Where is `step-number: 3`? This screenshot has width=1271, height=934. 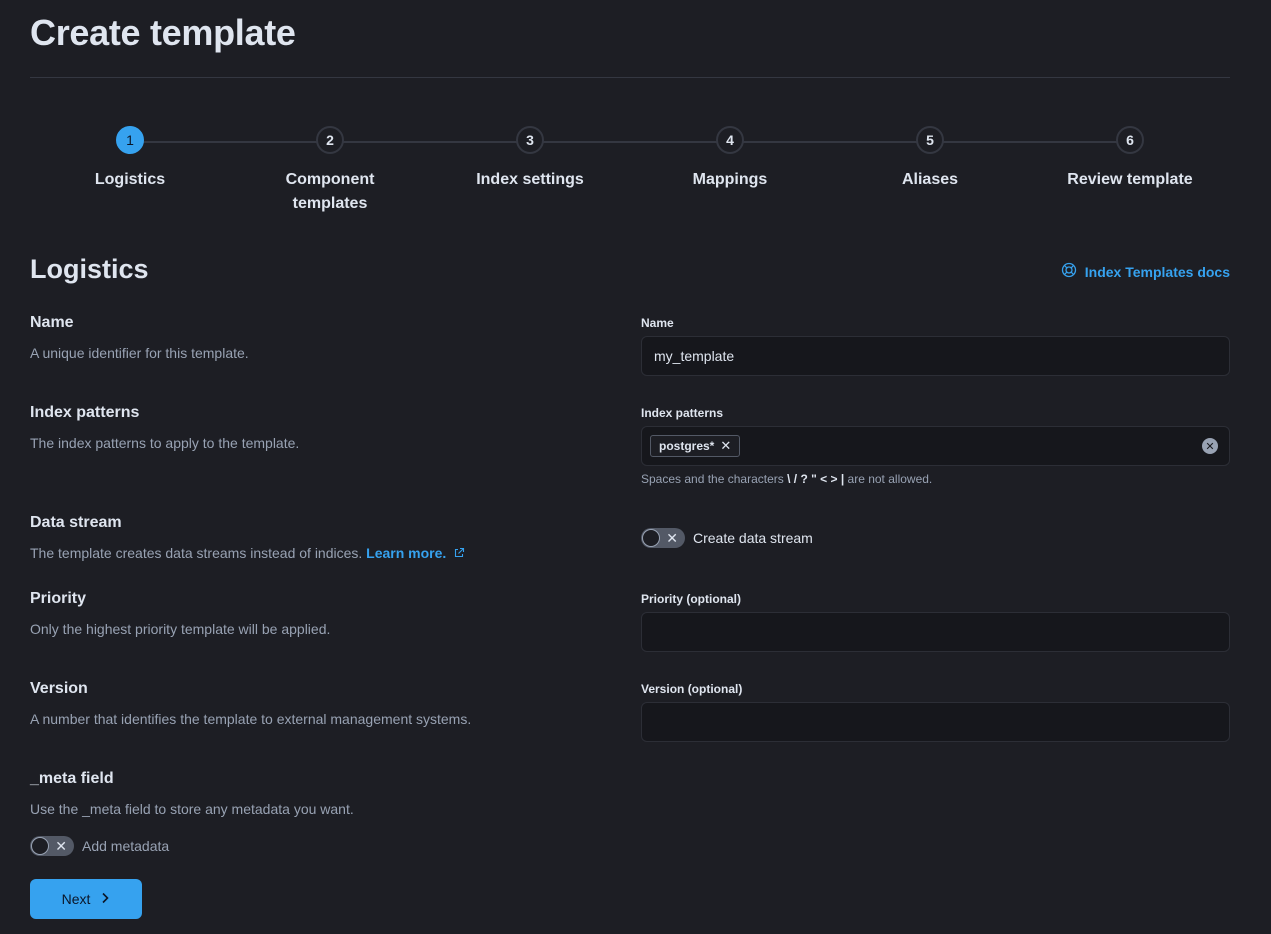 step-number: 3 is located at coordinates (530, 140).